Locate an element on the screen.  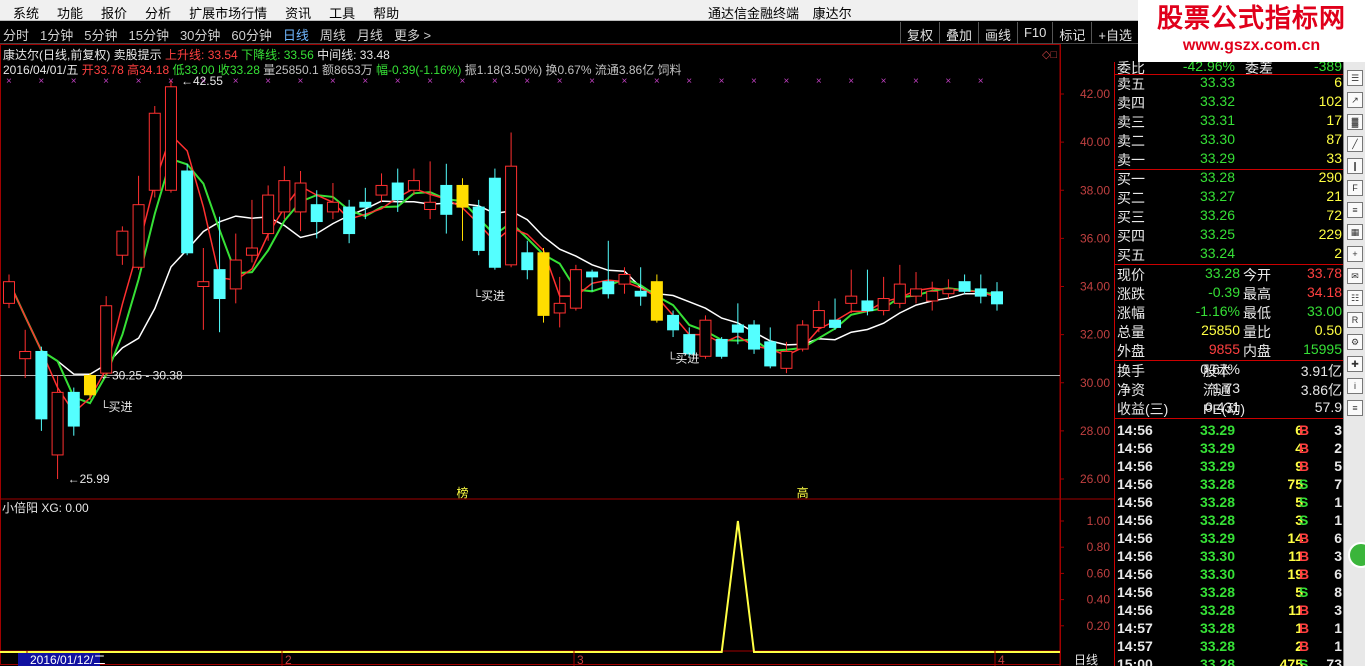
tool-button-3: F10 is located at coordinates (1034, 33).